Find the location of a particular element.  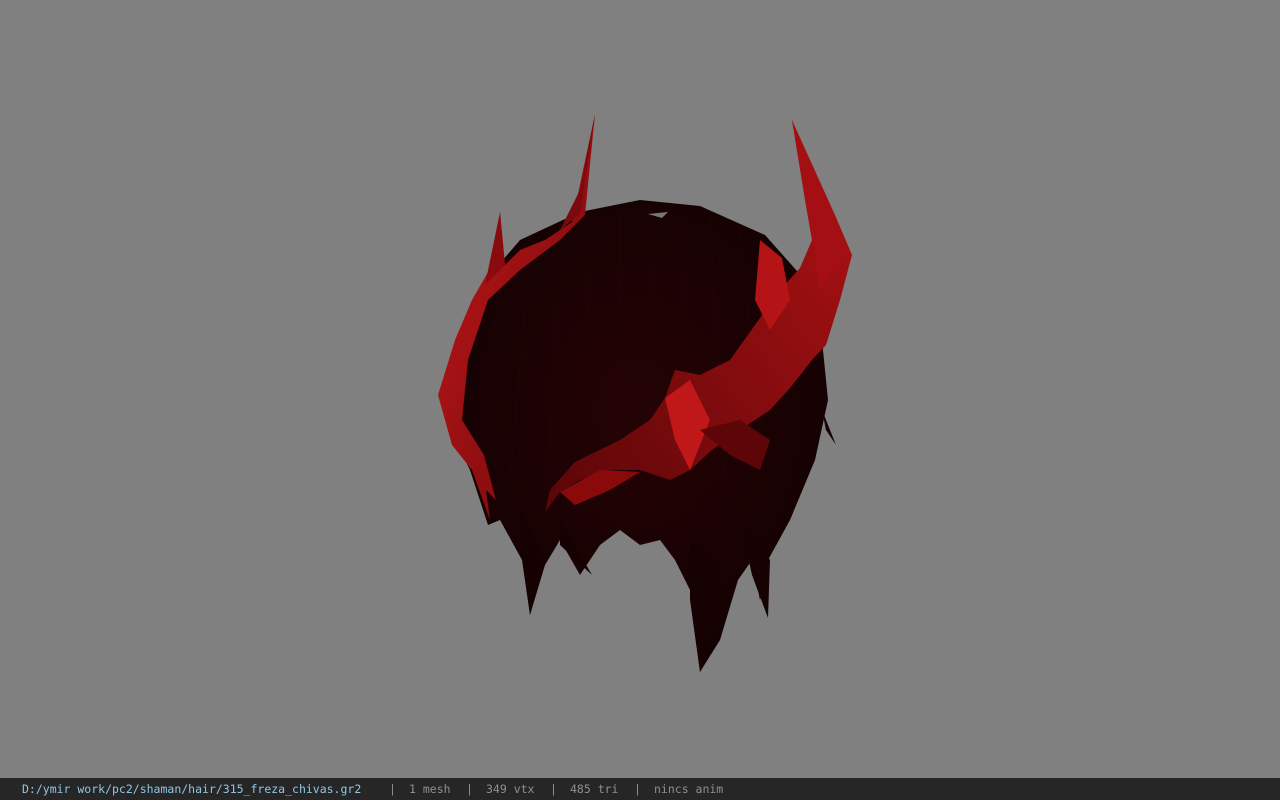

mesh-count: 1 mesh is located at coordinates (430, 789).